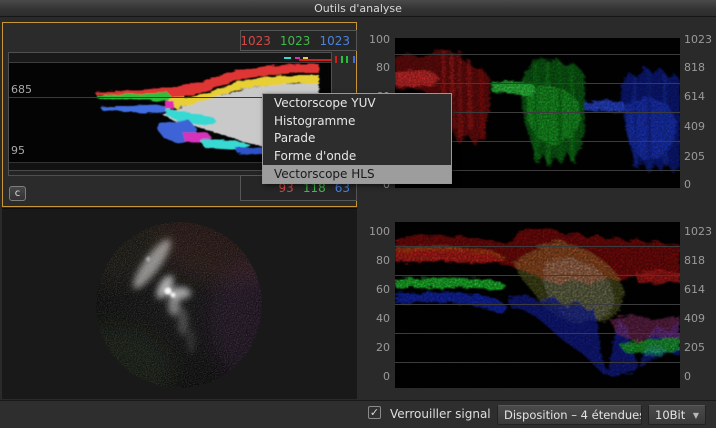 The image size is (716, 428). What do you see at coordinates (440, 414) in the screenshot?
I see `lock-signal-label: Verrouiller signal` at bounding box center [440, 414].